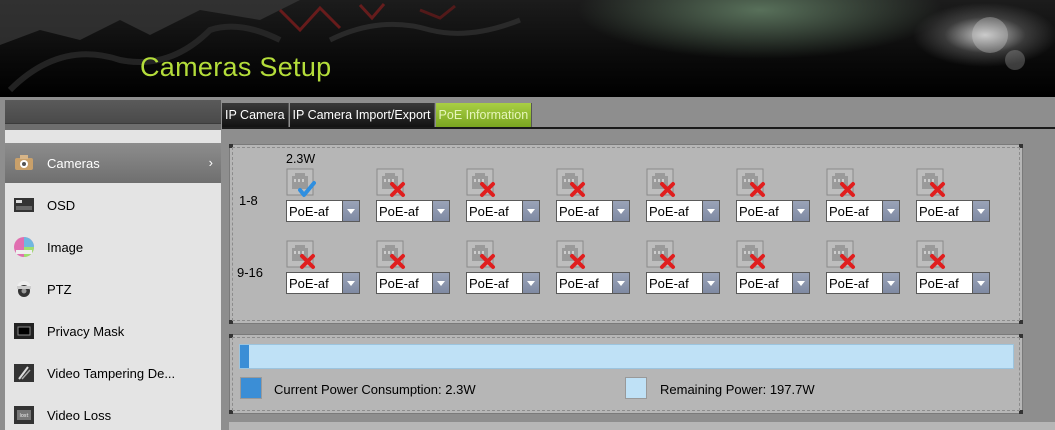 This screenshot has height=430, width=1055. I want to click on sidebar-header, so click(113, 112).